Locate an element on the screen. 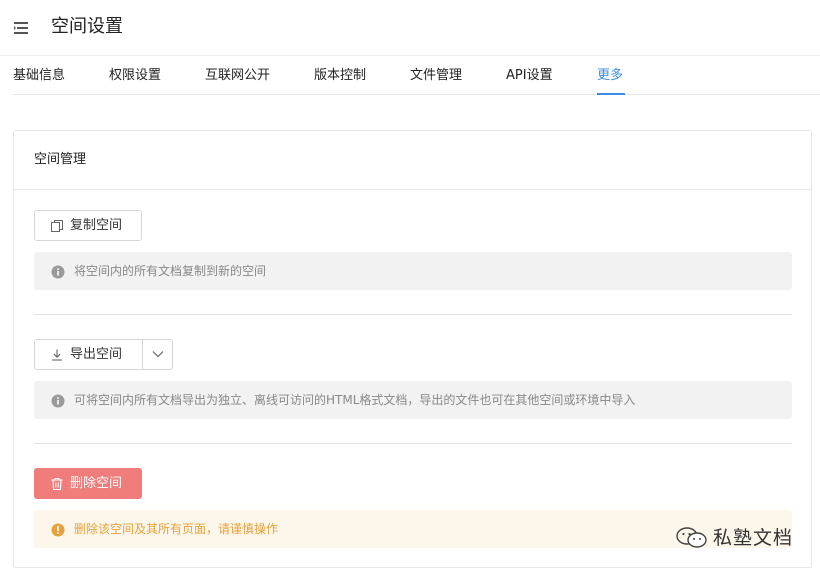 The height and width of the screenshot is (574, 820). copy-space-info: 将空间内的所有文档复制到新的空间 is located at coordinates (413, 271).